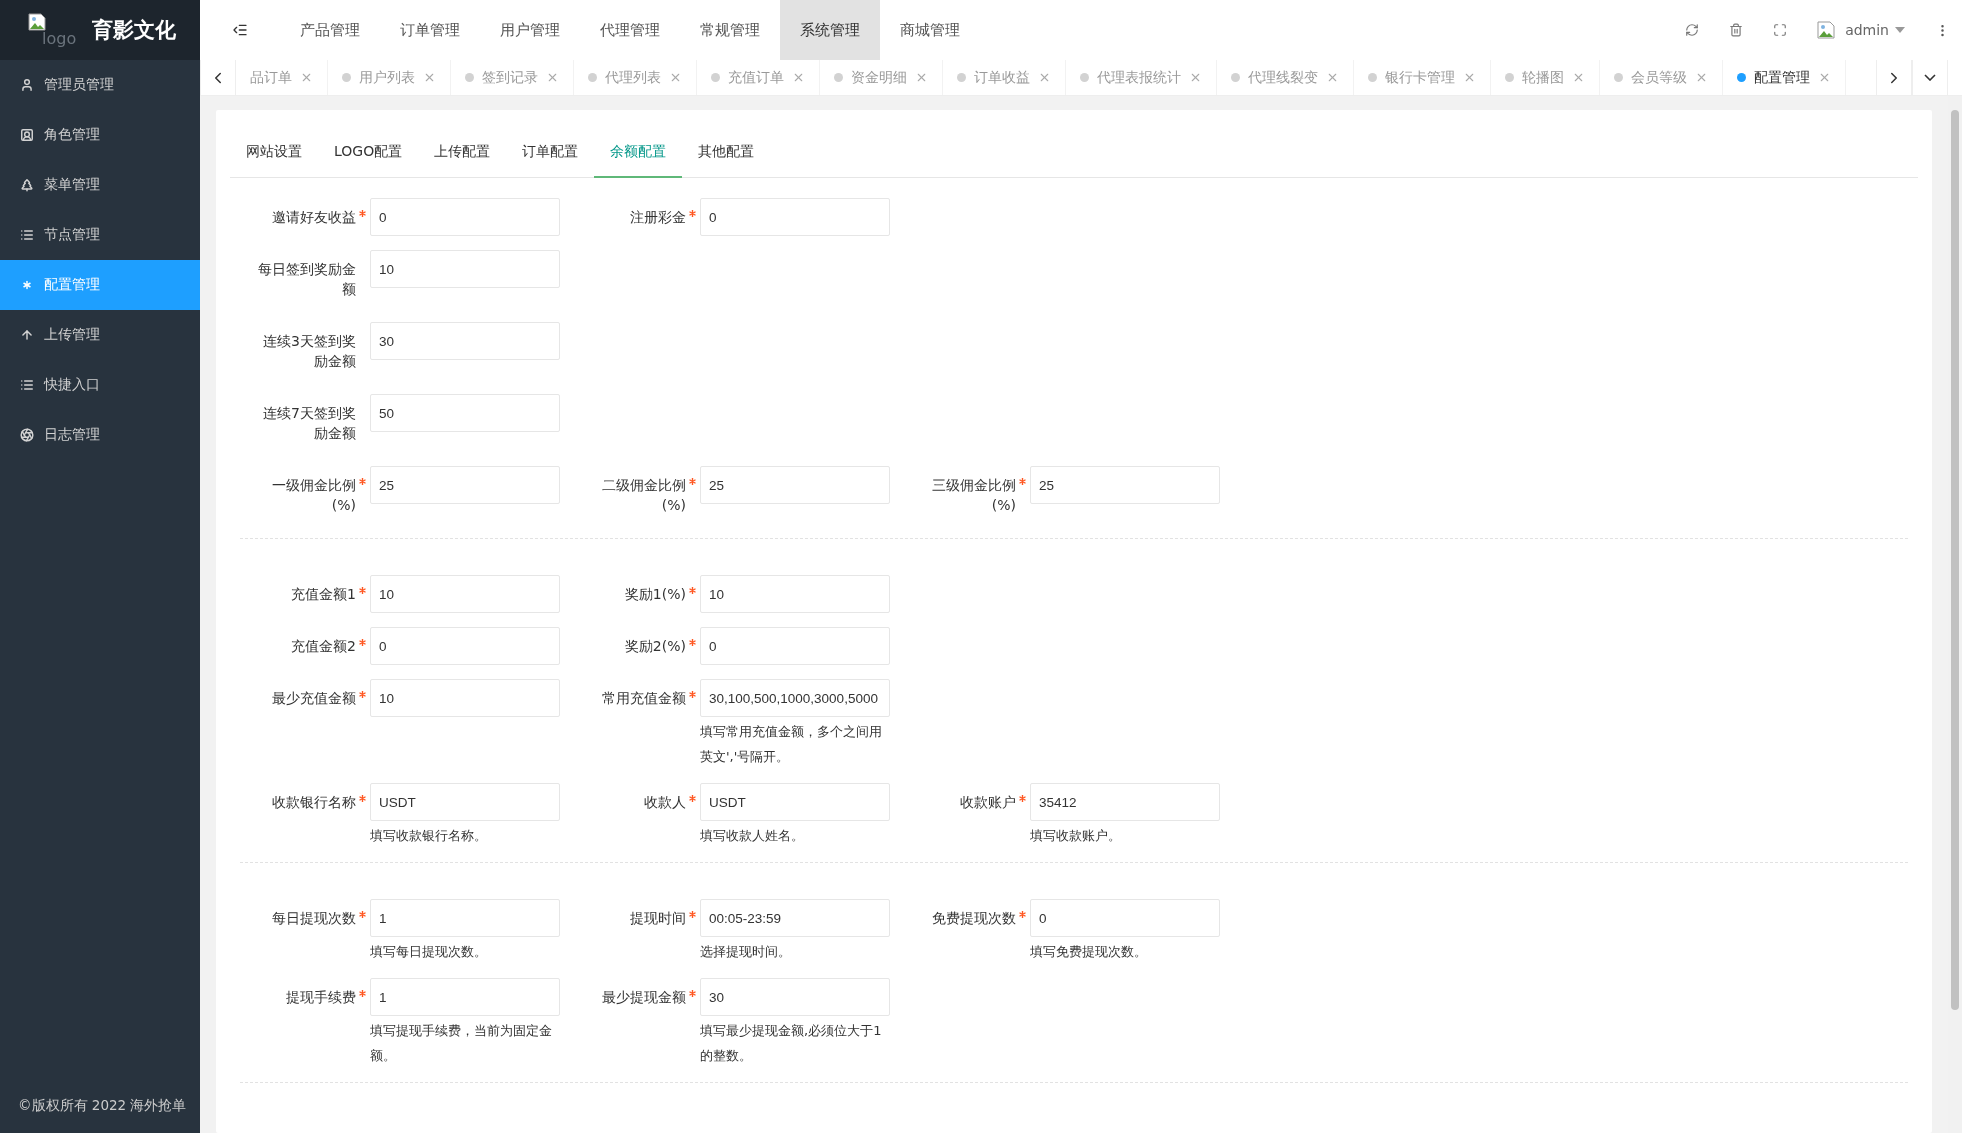 This screenshot has width=1962, height=1133. I want to click on nav-item: 订单管理, so click(430, 30).